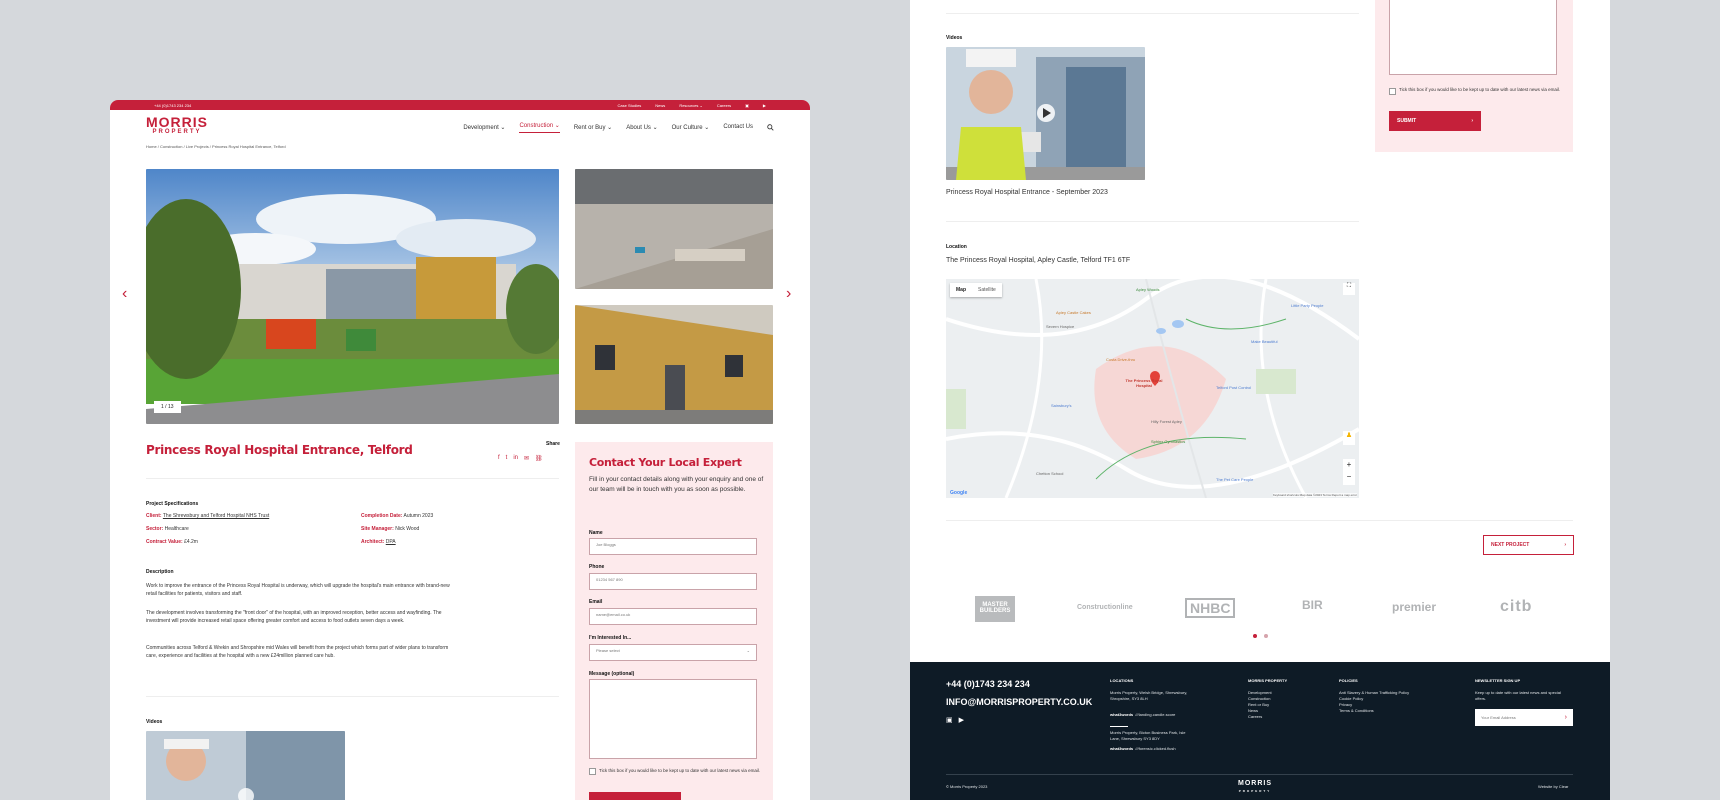 This screenshot has height=800, width=1720. What do you see at coordinates (949, 720) in the screenshot?
I see `footer-linkedin-icon: ▣` at bounding box center [949, 720].